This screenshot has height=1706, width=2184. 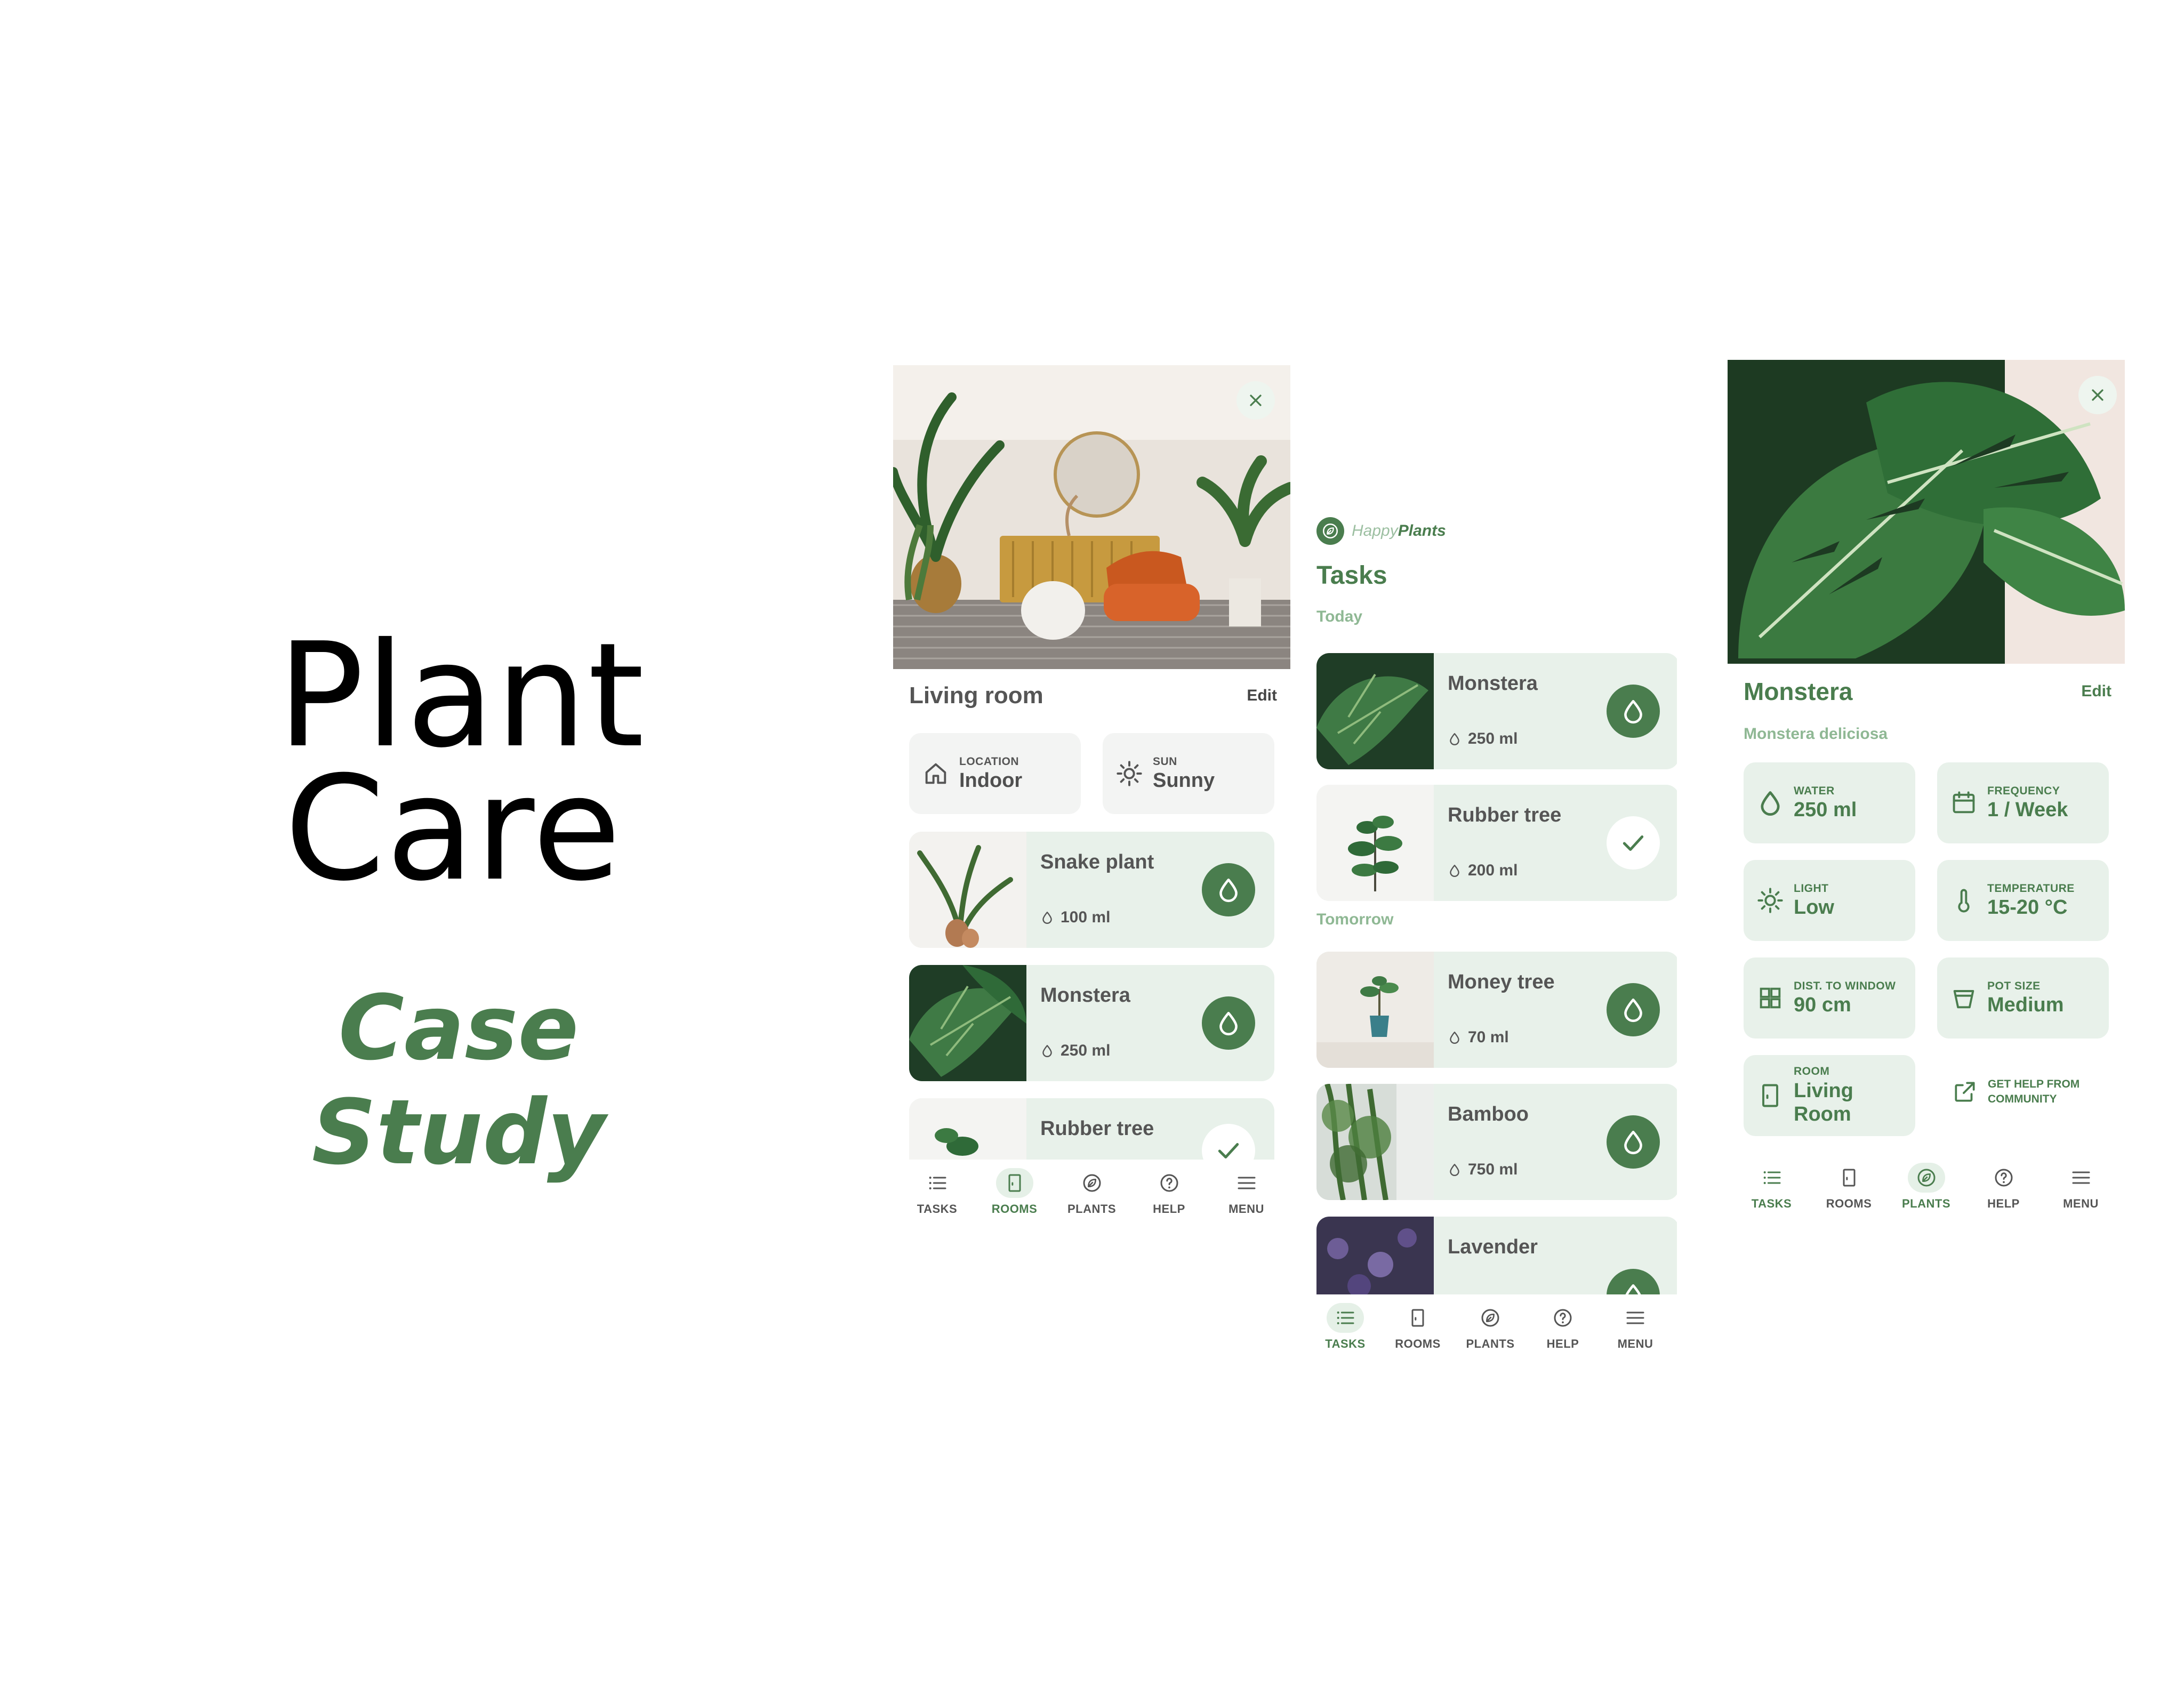 What do you see at coordinates (1488, 1037) in the screenshot?
I see `water-amount: 70 ml` at bounding box center [1488, 1037].